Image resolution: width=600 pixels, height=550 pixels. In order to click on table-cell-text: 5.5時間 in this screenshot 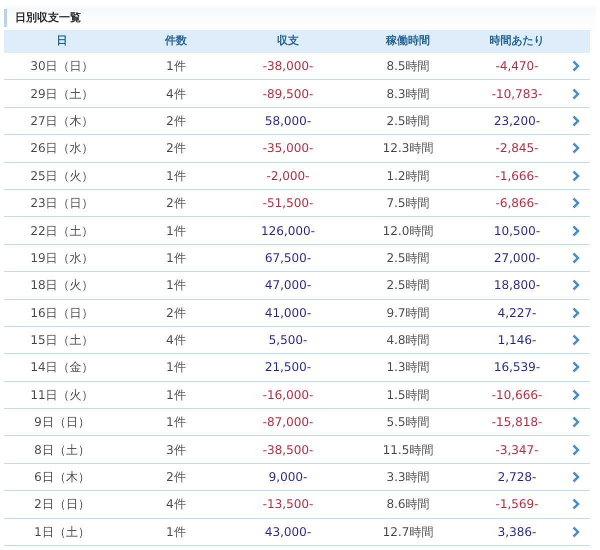, I will do `click(408, 423)`.